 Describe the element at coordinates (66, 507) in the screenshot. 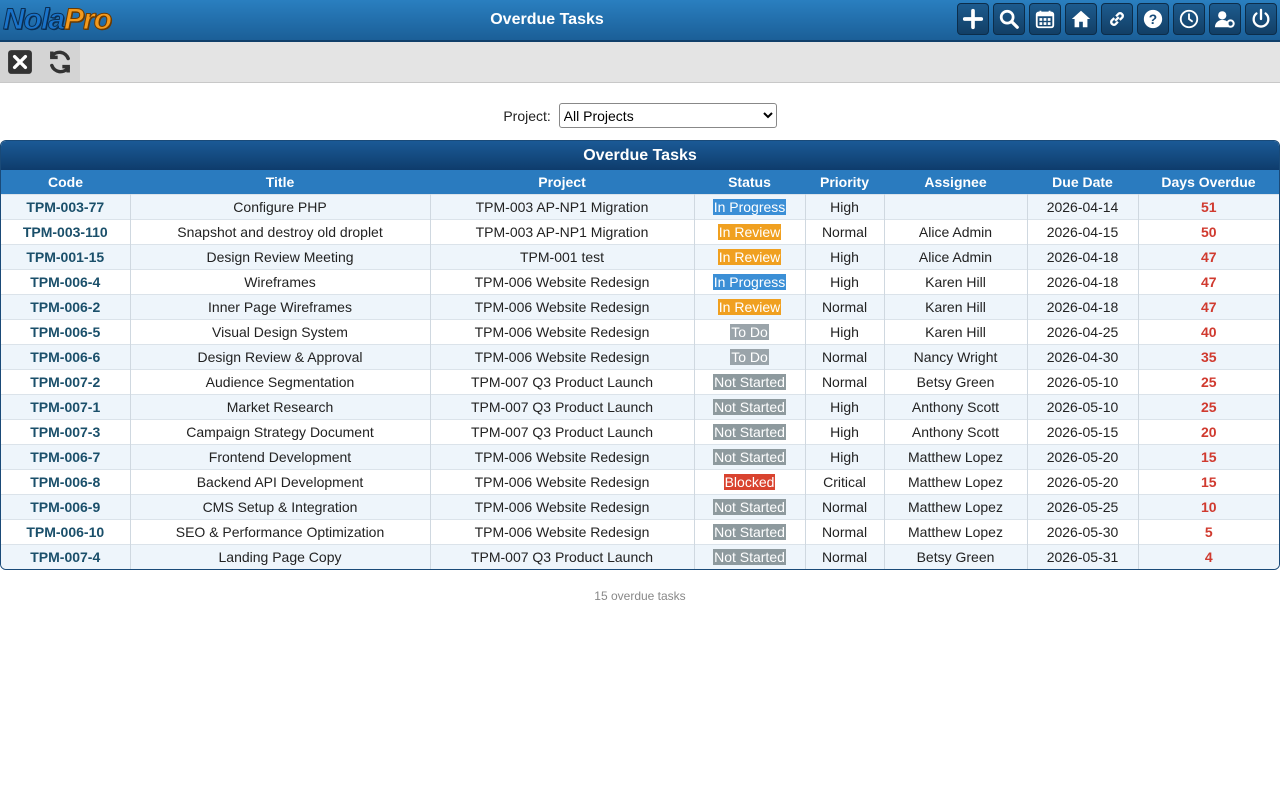

I see `task-code: TPM-006-9` at that location.